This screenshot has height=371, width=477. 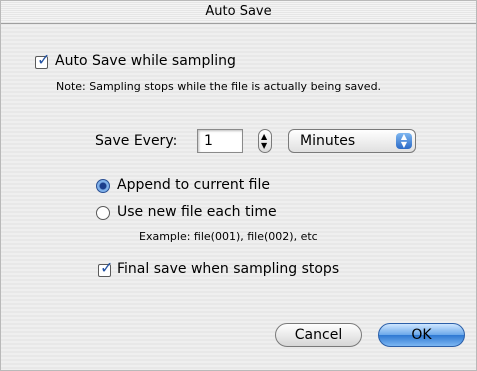 I want to click on final-save-label: Final save when sampling stops, so click(x=228, y=269).